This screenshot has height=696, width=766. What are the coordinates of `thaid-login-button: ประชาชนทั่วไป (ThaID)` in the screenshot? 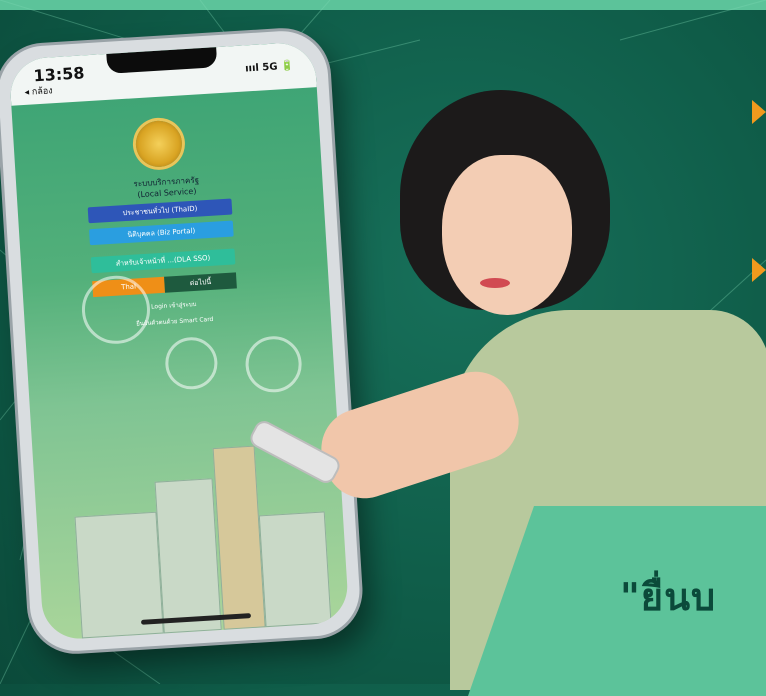 It's located at (160, 211).